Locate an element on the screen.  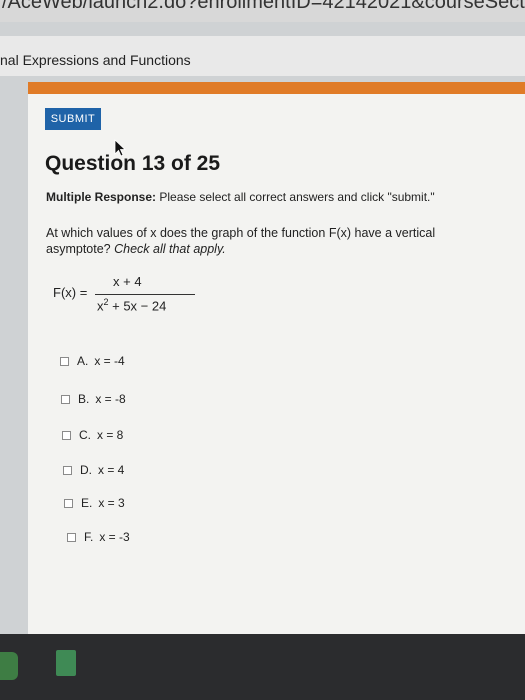
option-f: F. x = -3 is located at coordinates (98, 537).